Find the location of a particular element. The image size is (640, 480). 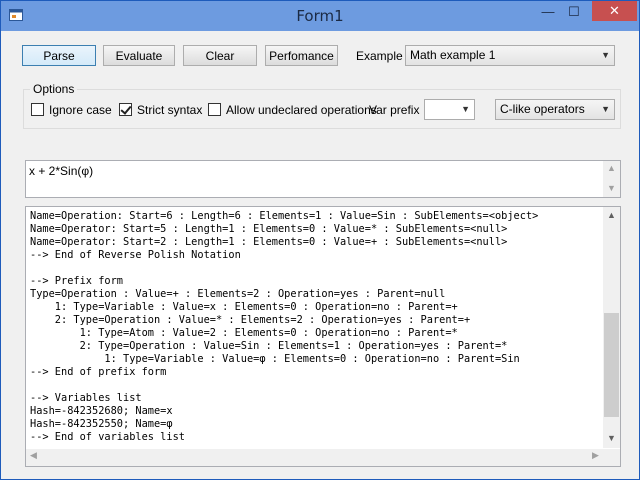

example-select-value: Math example 1 is located at coordinates (453, 55).